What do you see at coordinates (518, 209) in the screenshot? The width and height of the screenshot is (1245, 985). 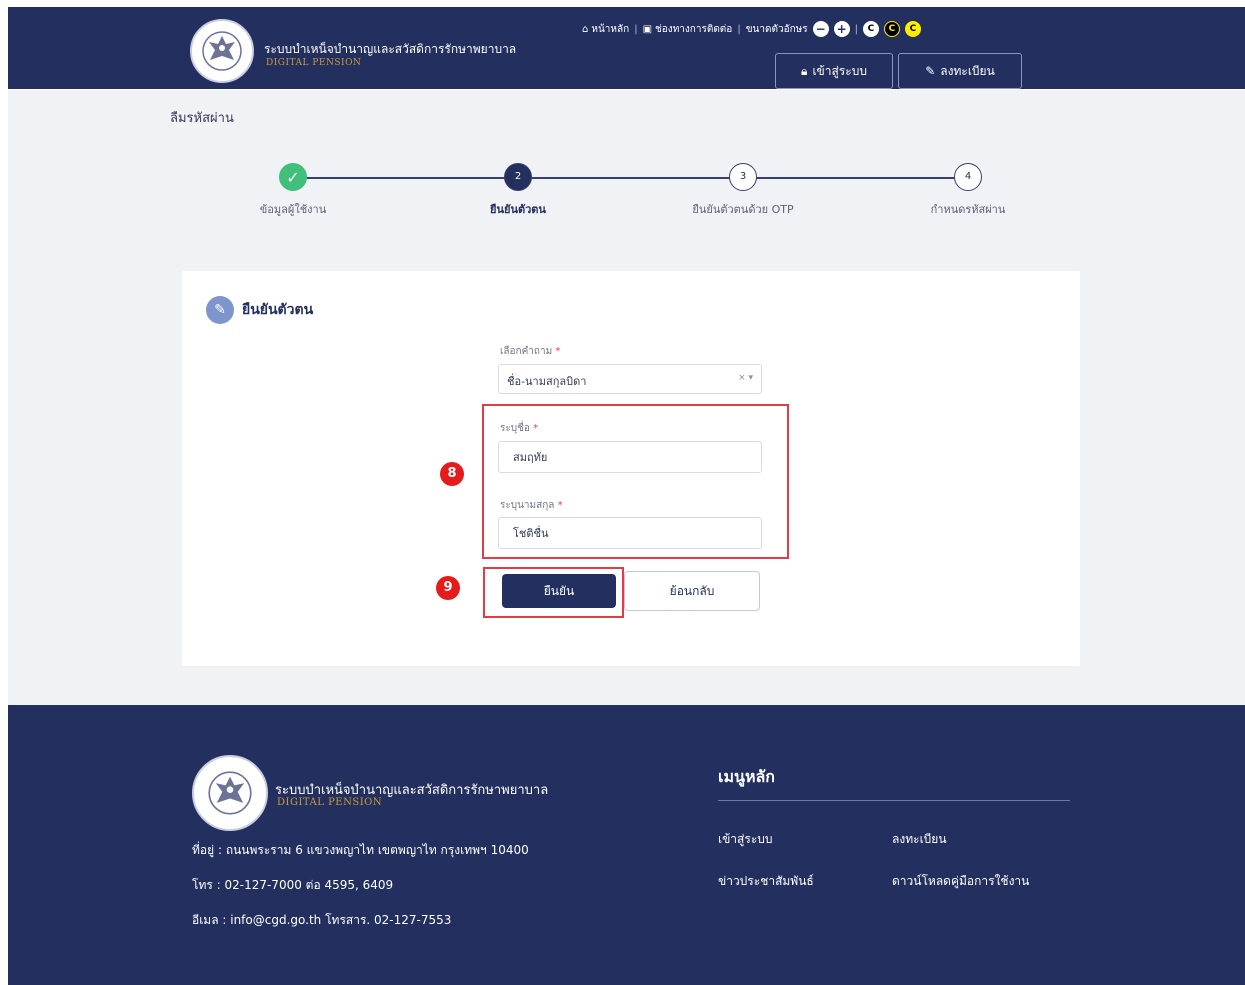 I see `step-label: ยืนยันตัวตน` at bounding box center [518, 209].